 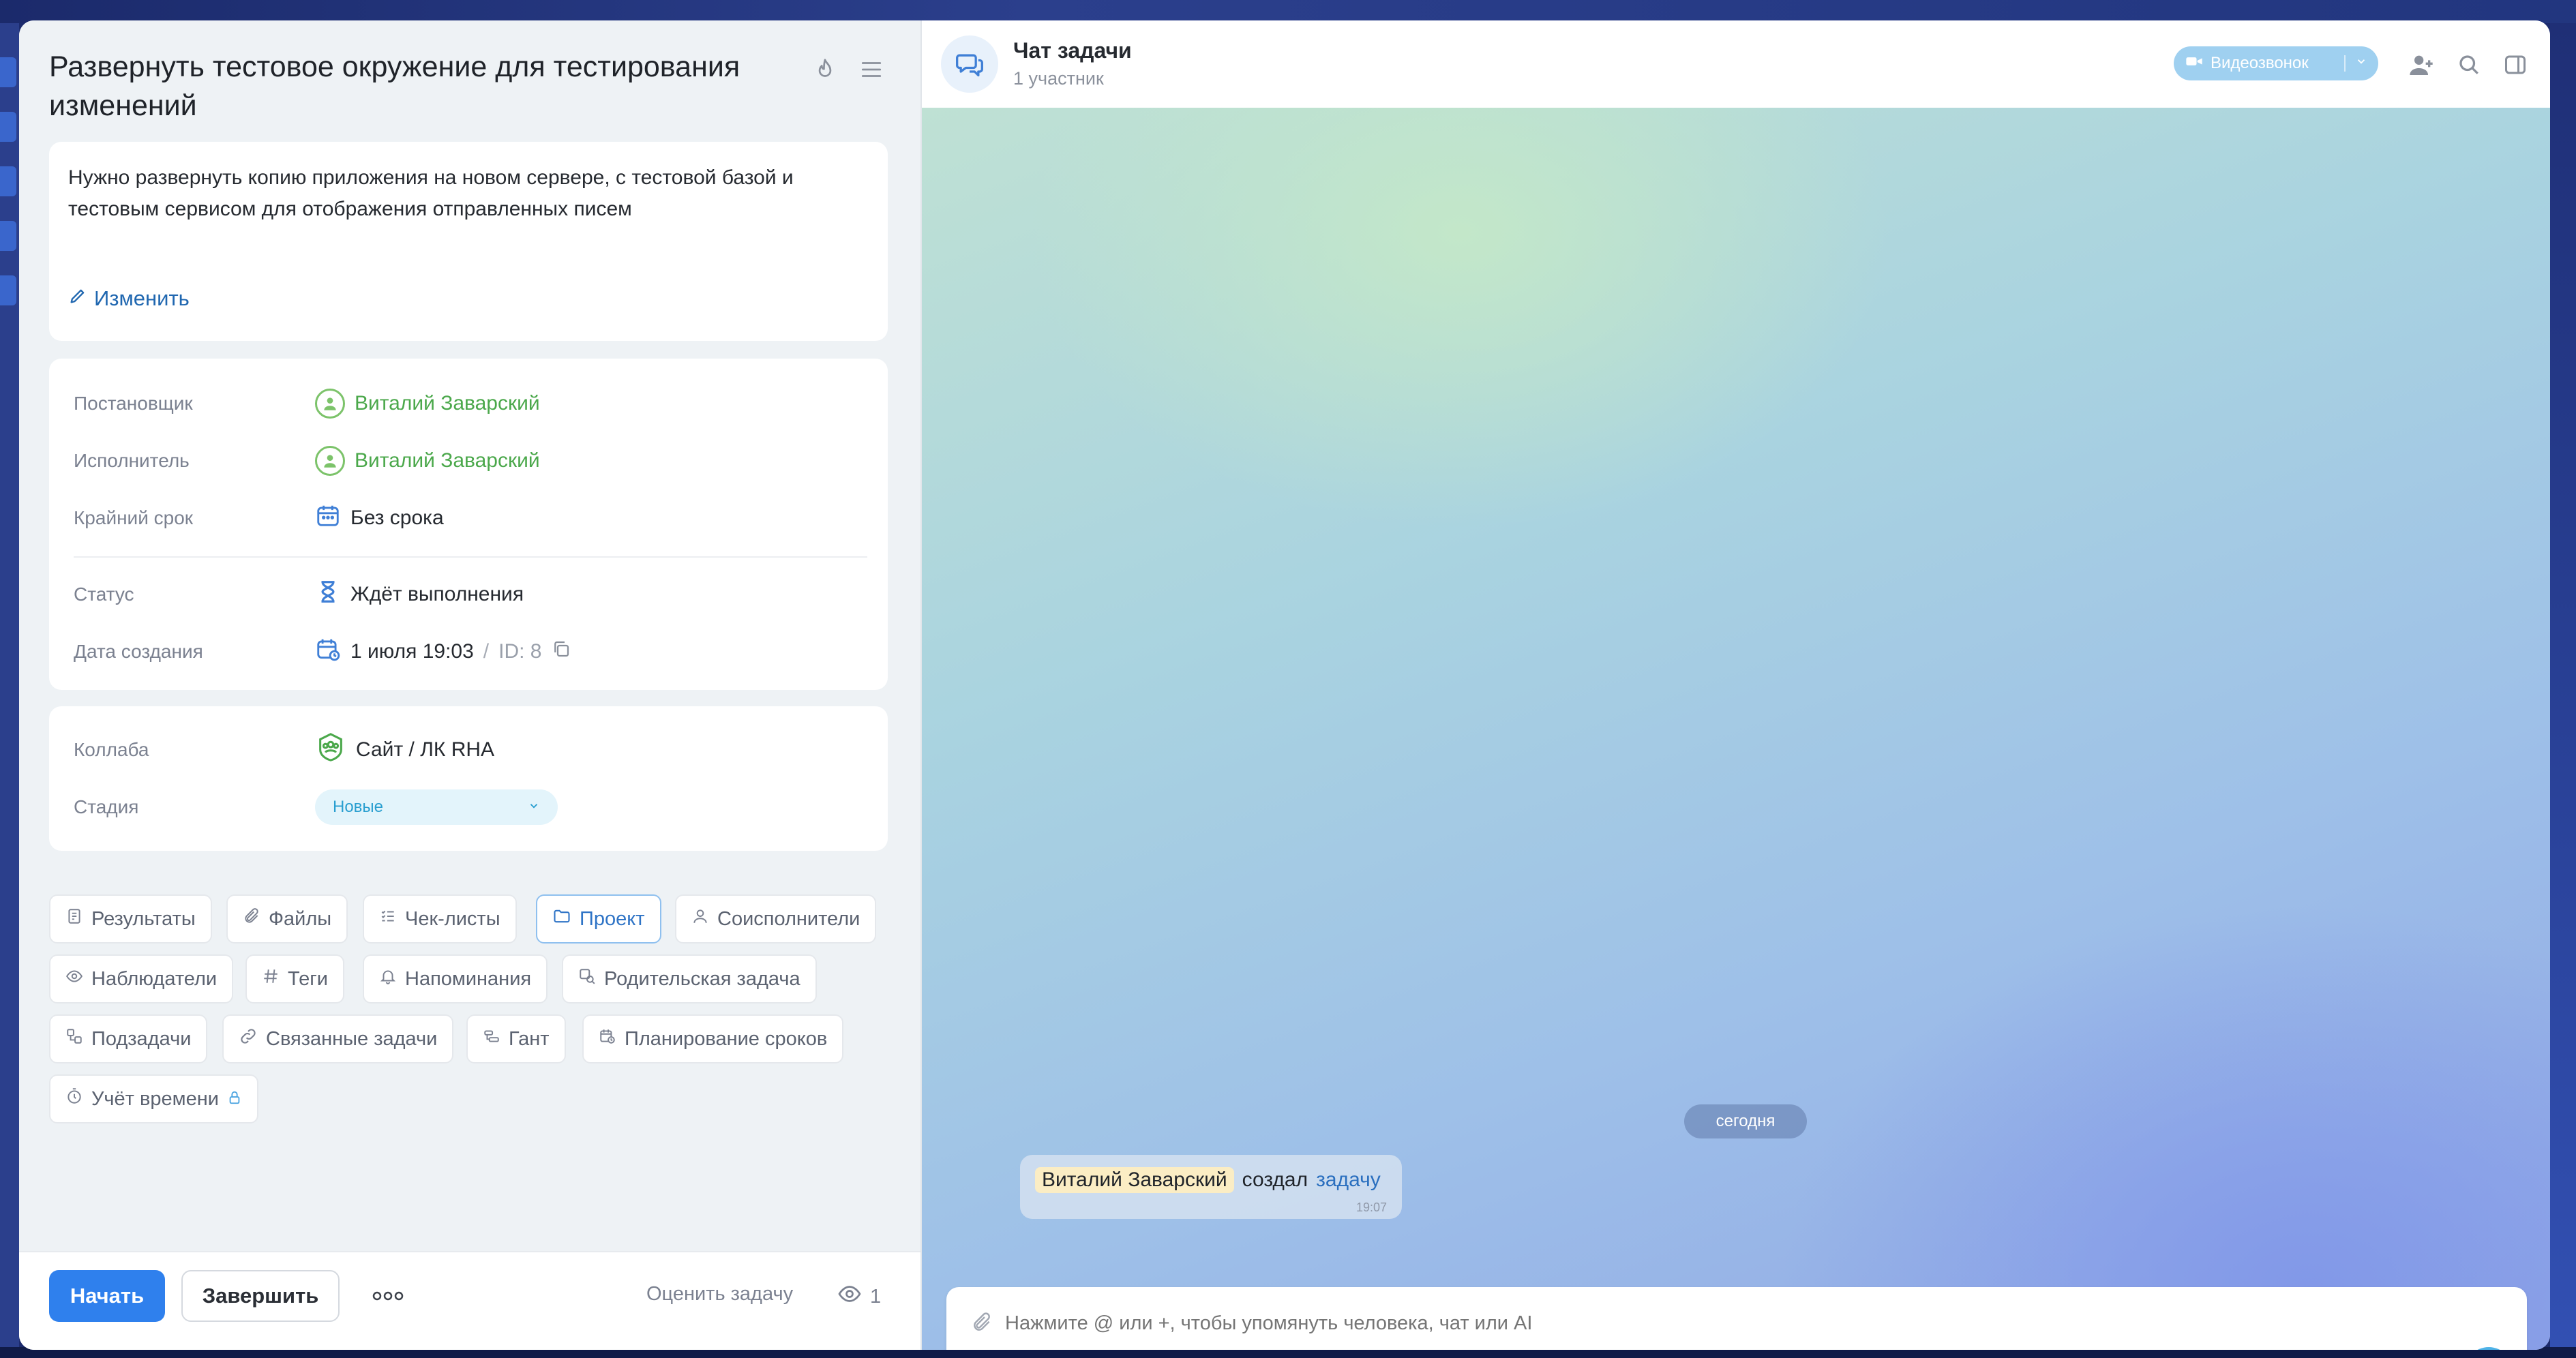 I want to click on chip-gantt-label: Гант, so click(x=529, y=1038).